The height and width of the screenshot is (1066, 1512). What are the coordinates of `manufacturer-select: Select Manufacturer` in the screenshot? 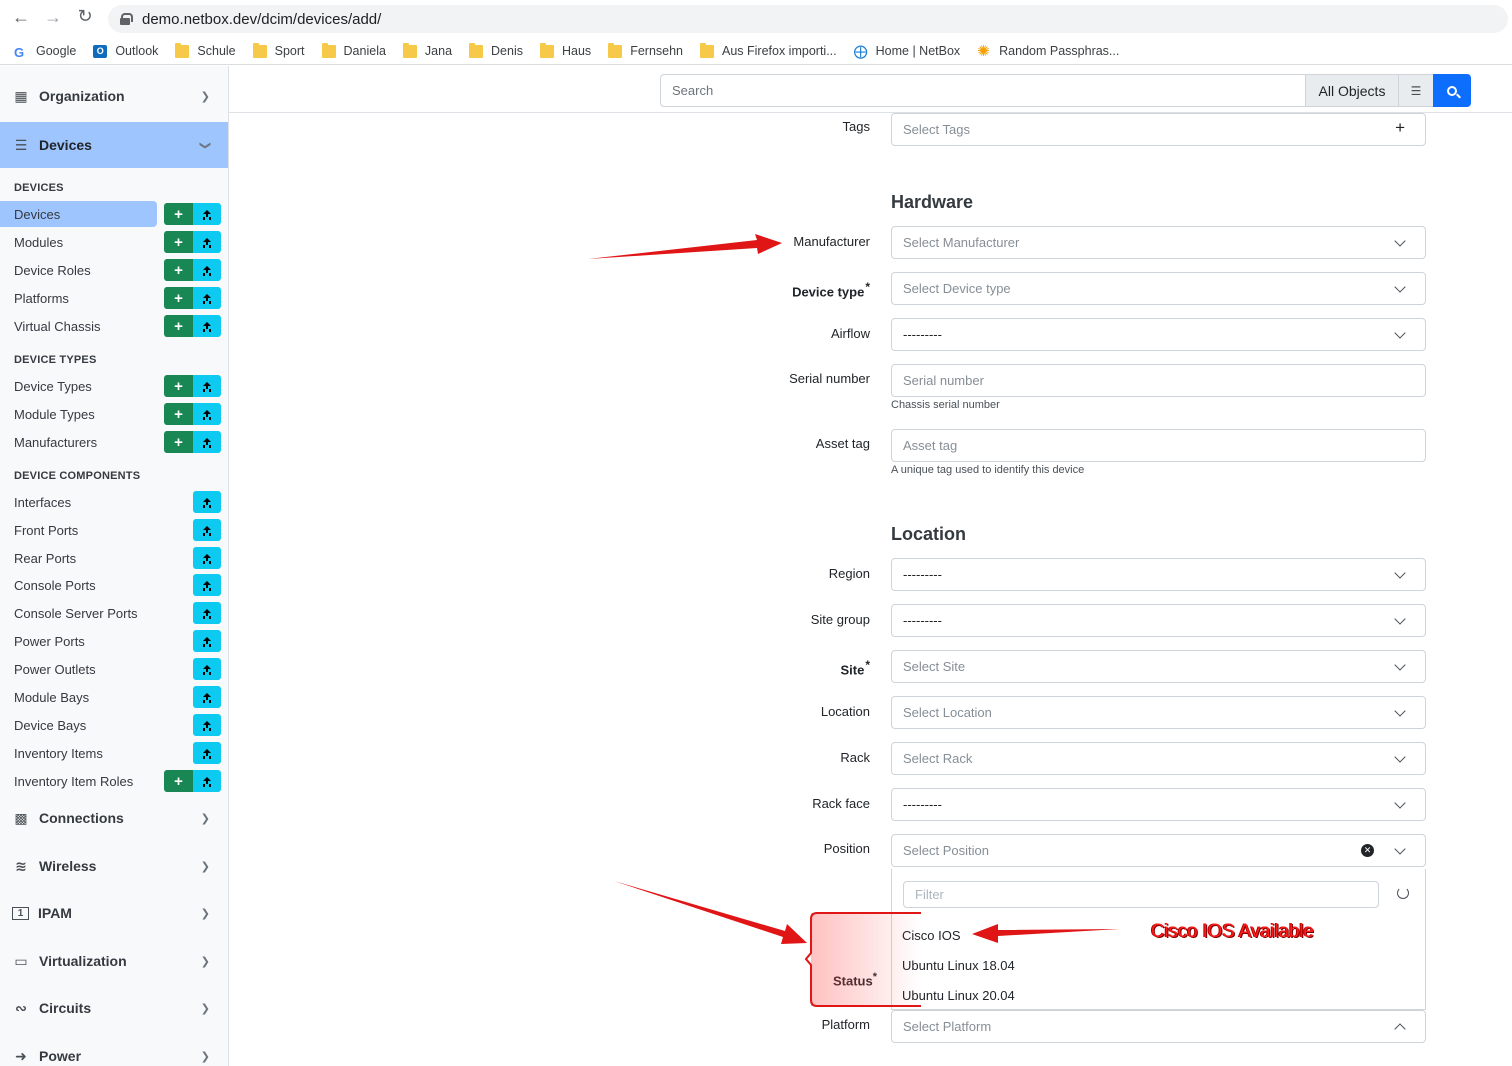 It's located at (1158, 242).